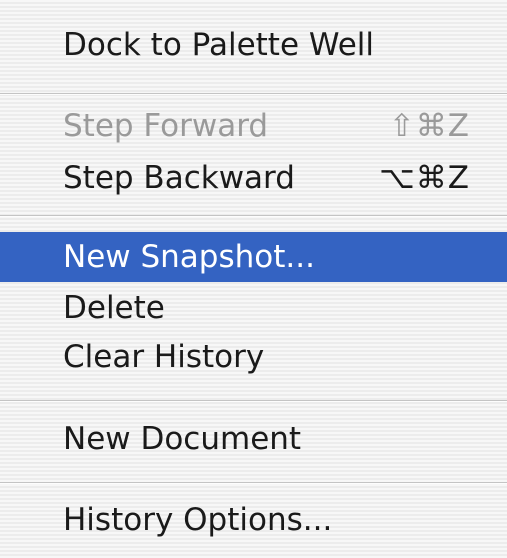 The width and height of the screenshot is (507, 558). I want to click on menu-item-step-forward: Step Forward ⇧⌘Z, so click(253, 126).